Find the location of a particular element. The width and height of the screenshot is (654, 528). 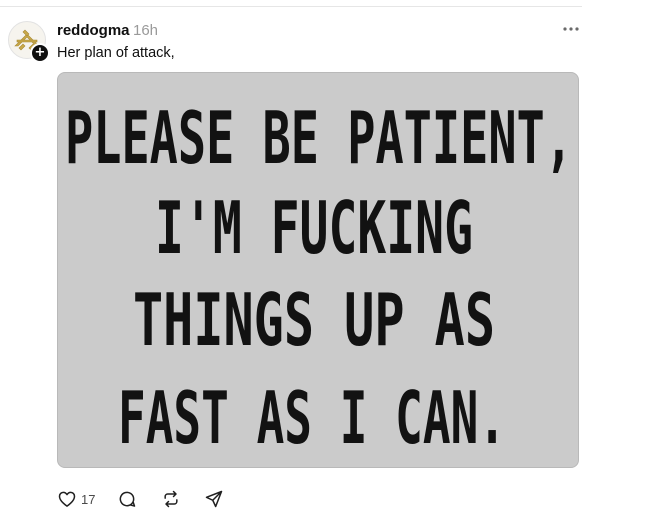

like-button: 17 is located at coordinates (76, 499).